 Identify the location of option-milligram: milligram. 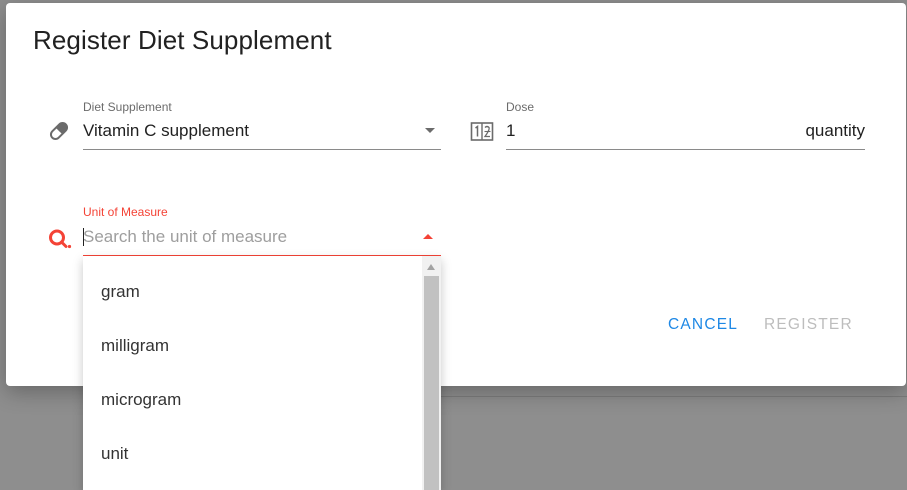
(261, 346).